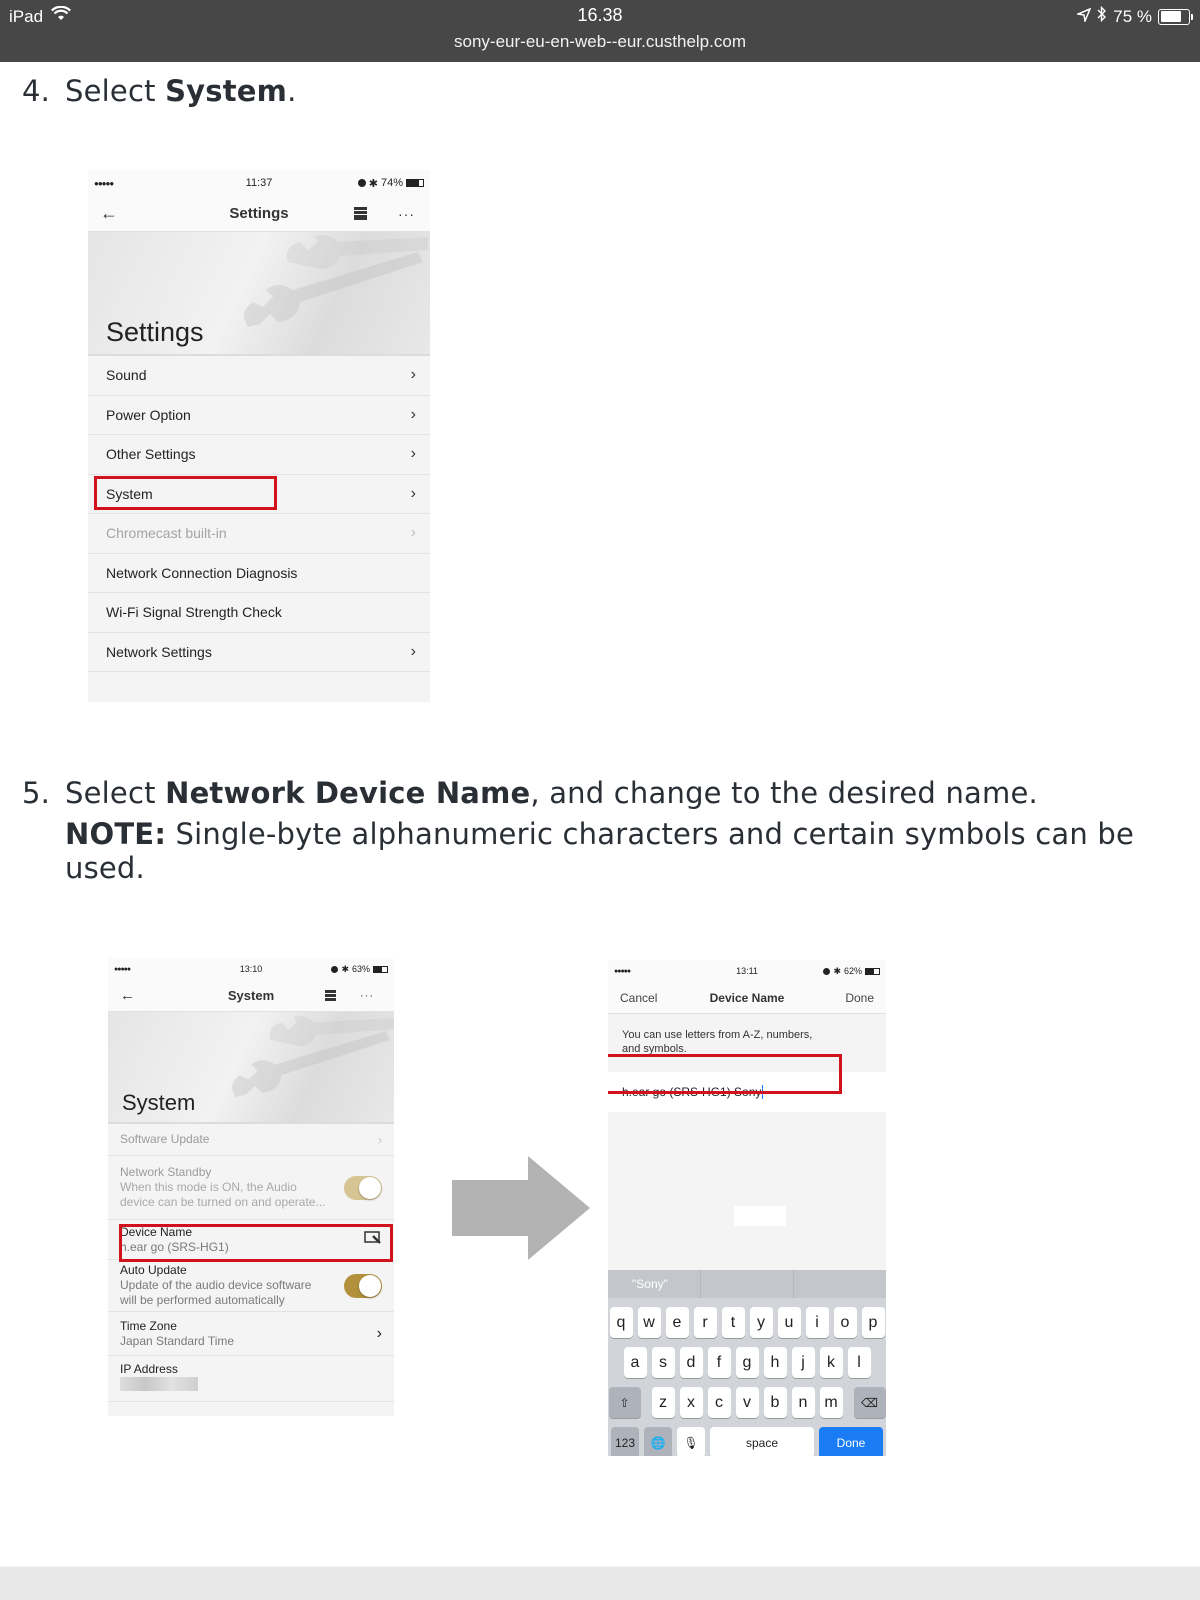 The image size is (1200, 1600). I want to click on phone-clock: 13:10, so click(251, 969).